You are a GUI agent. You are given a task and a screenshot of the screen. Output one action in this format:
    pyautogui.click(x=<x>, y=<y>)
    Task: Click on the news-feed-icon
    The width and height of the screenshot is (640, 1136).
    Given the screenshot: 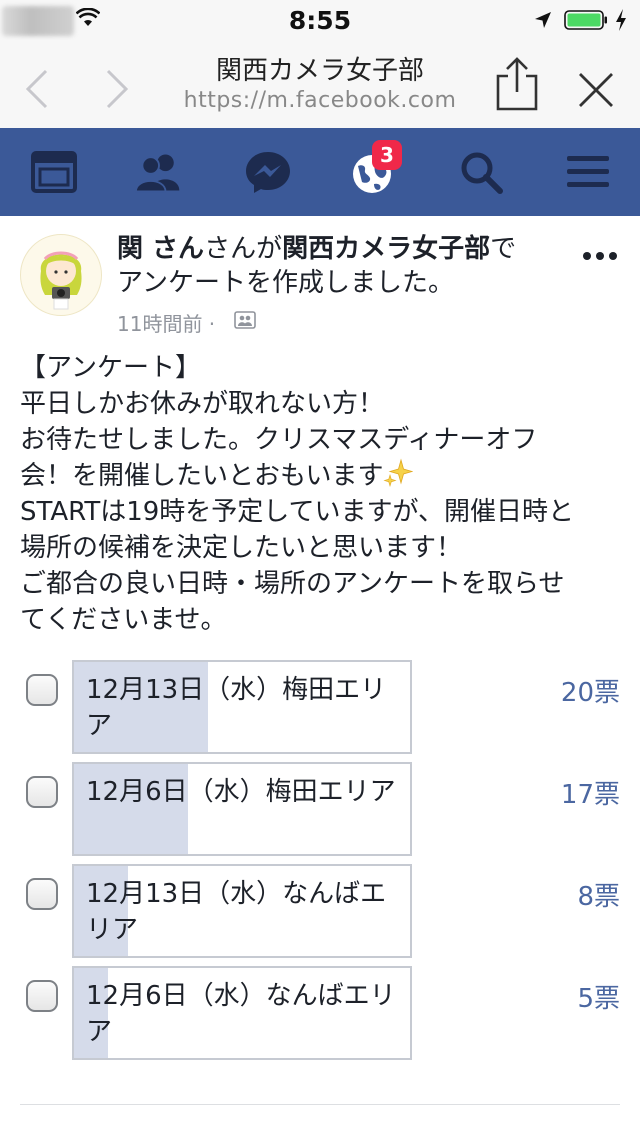 What is the action you would take?
    pyautogui.click(x=54, y=172)
    